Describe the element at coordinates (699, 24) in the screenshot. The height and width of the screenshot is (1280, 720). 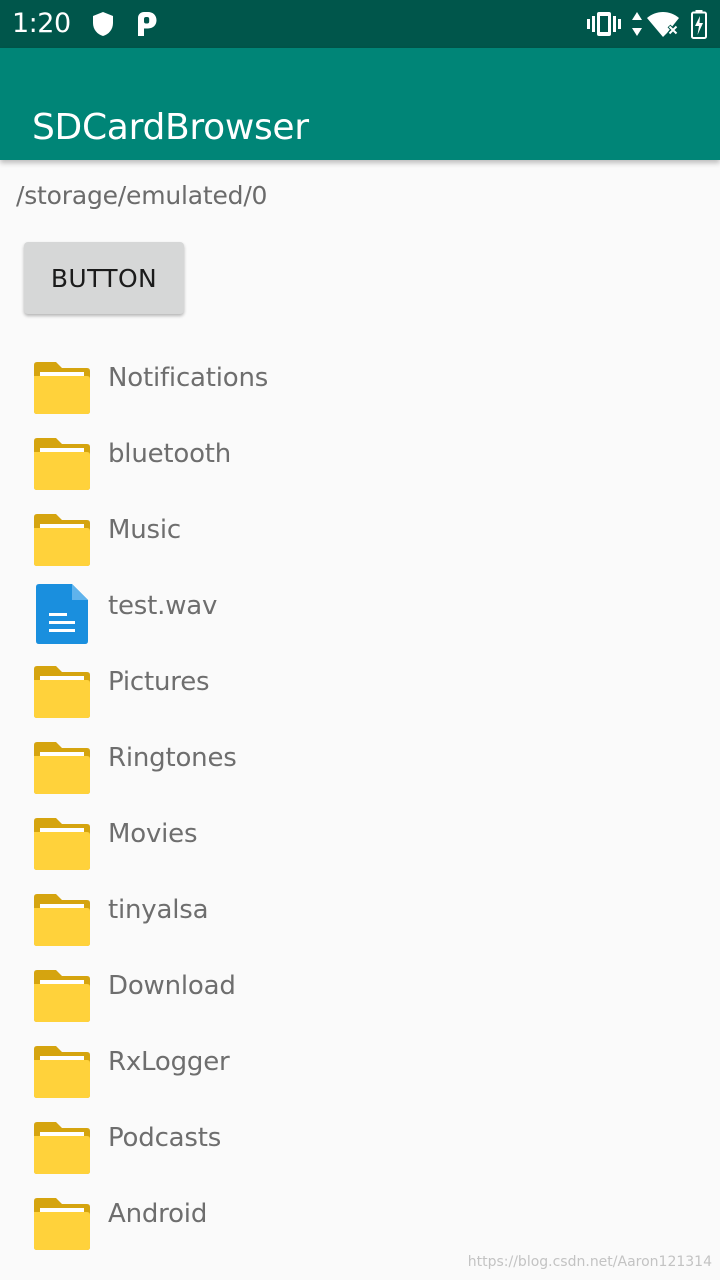
I see `battery-charging-icon` at that location.